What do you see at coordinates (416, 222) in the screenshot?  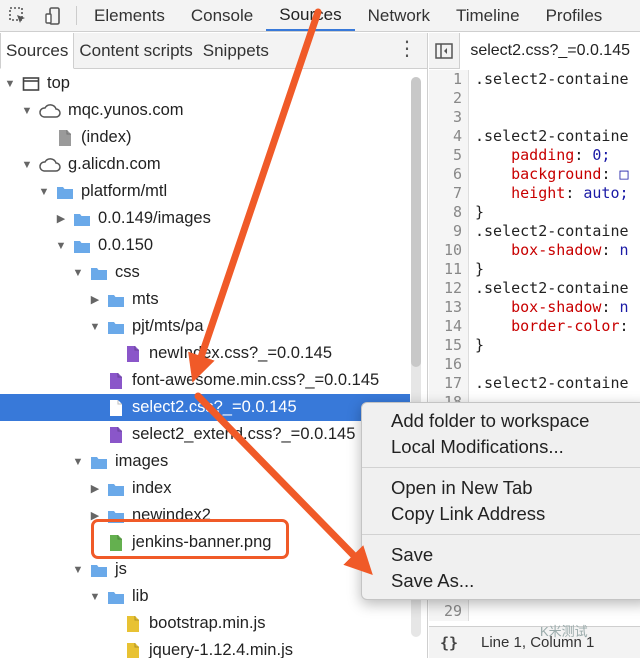 I see `scrollbar-thumb` at bounding box center [416, 222].